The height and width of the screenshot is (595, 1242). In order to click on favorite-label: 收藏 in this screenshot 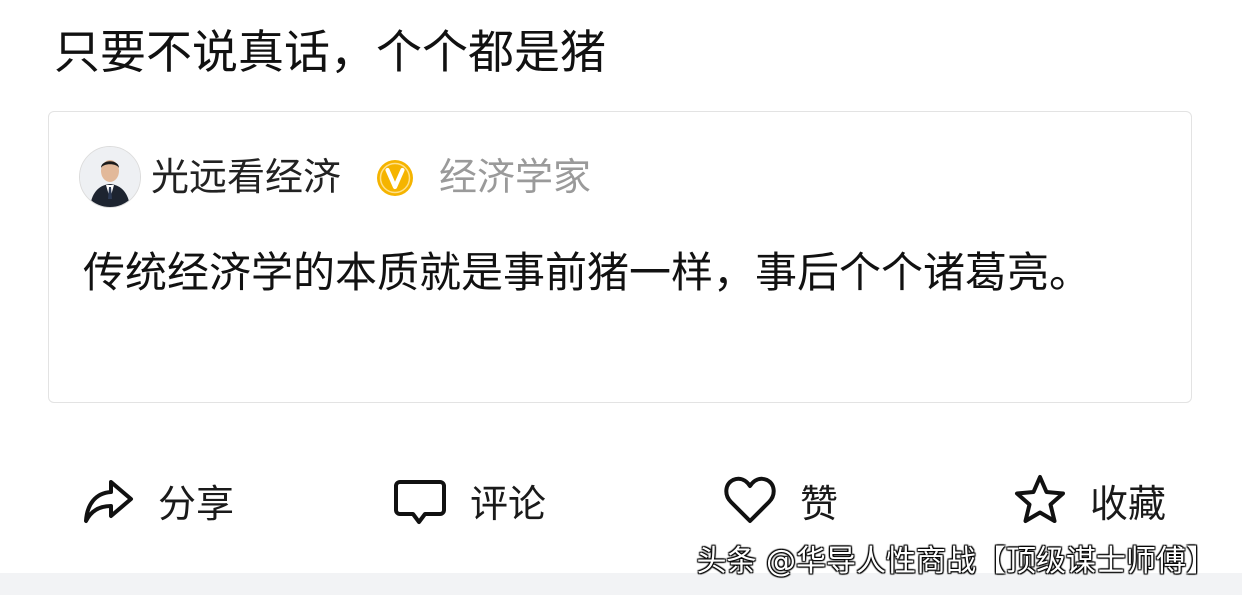, I will do `click(1128, 503)`.